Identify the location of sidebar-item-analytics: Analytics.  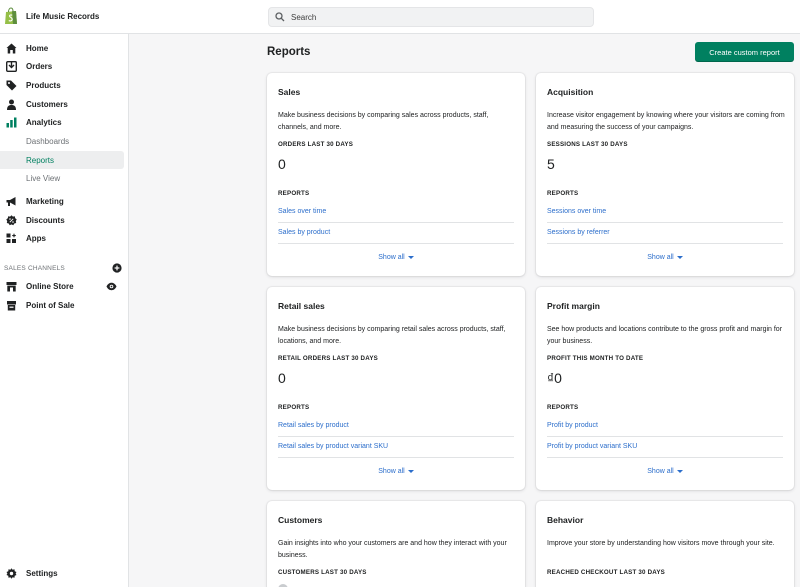
(62, 122).